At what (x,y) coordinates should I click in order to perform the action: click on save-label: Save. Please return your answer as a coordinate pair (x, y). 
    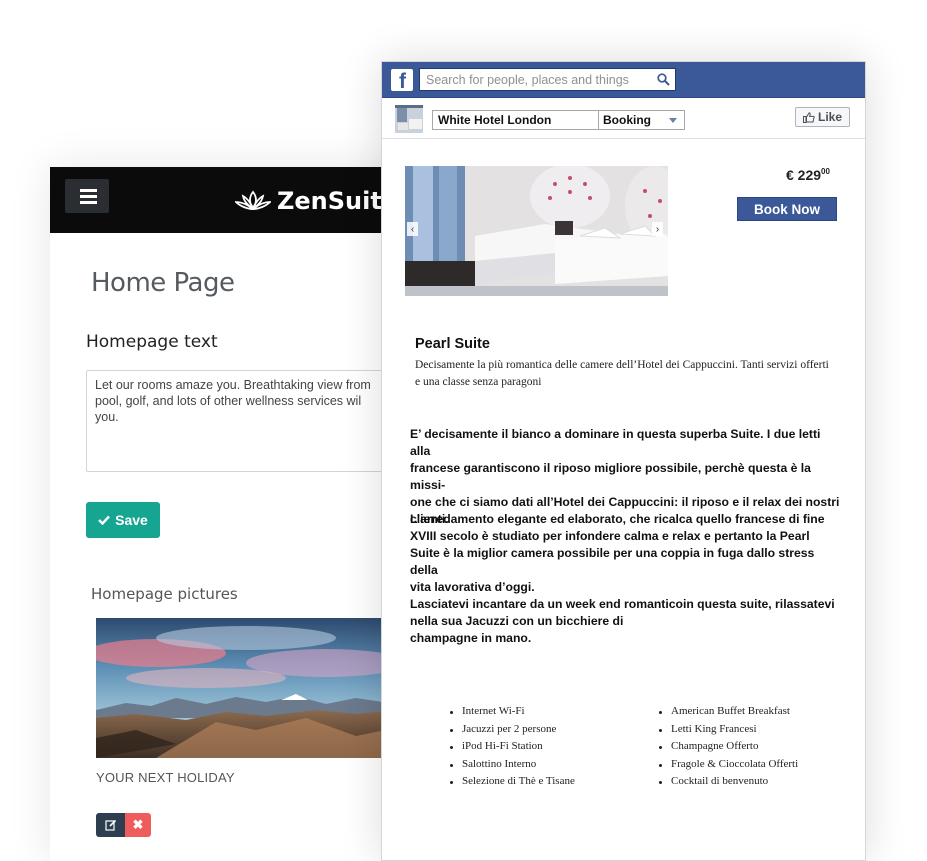
    Looking at the image, I should click on (131, 520).